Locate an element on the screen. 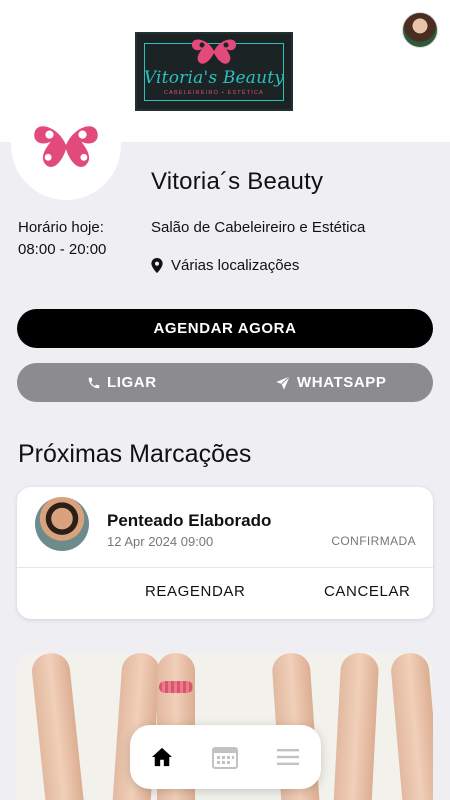 Image resolution: width=450 pixels, height=800 pixels. salon-category: Salão de Cabeleireiro e Estética is located at coordinates (258, 227).